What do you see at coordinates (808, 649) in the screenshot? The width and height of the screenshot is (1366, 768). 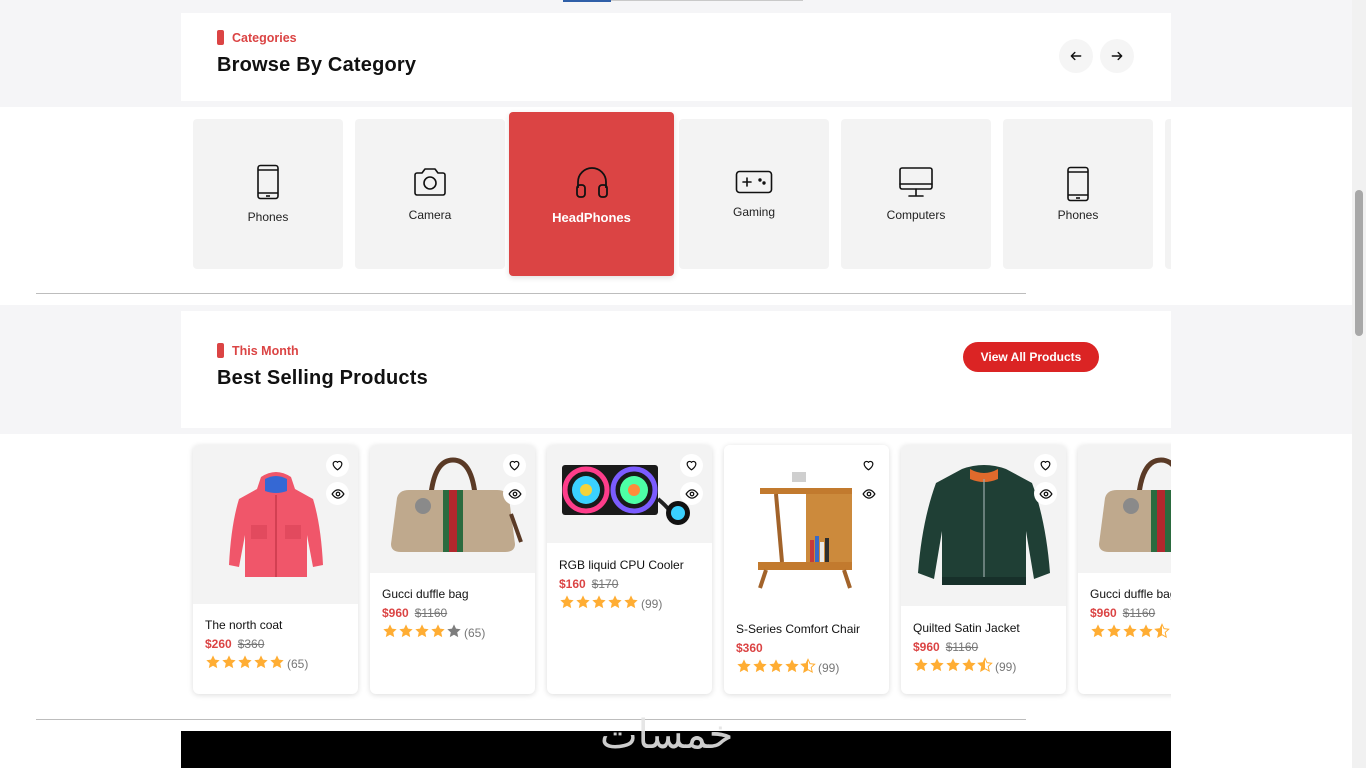 I see `product-info: S-Series Comfort Chair $360 (99)` at bounding box center [808, 649].